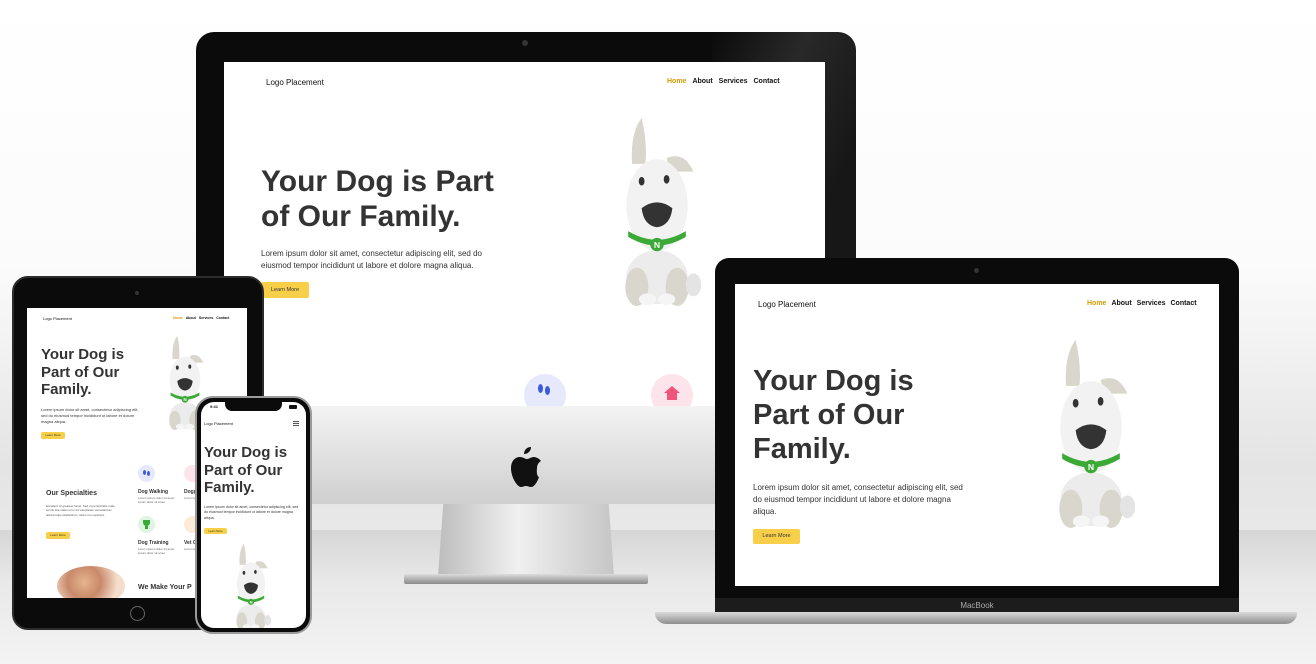 The width and height of the screenshot is (1316, 664). Describe the element at coordinates (137, 613) in the screenshot. I see `tablet-home-button` at that location.